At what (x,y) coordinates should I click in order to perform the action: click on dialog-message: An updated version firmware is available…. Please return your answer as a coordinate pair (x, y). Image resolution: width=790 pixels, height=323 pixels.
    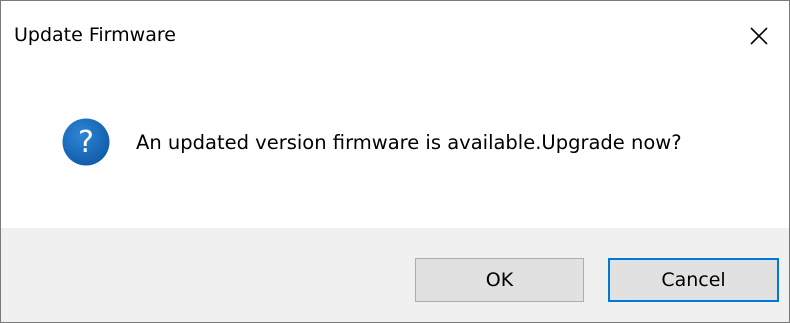
    Looking at the image, I should click on (409, 142).